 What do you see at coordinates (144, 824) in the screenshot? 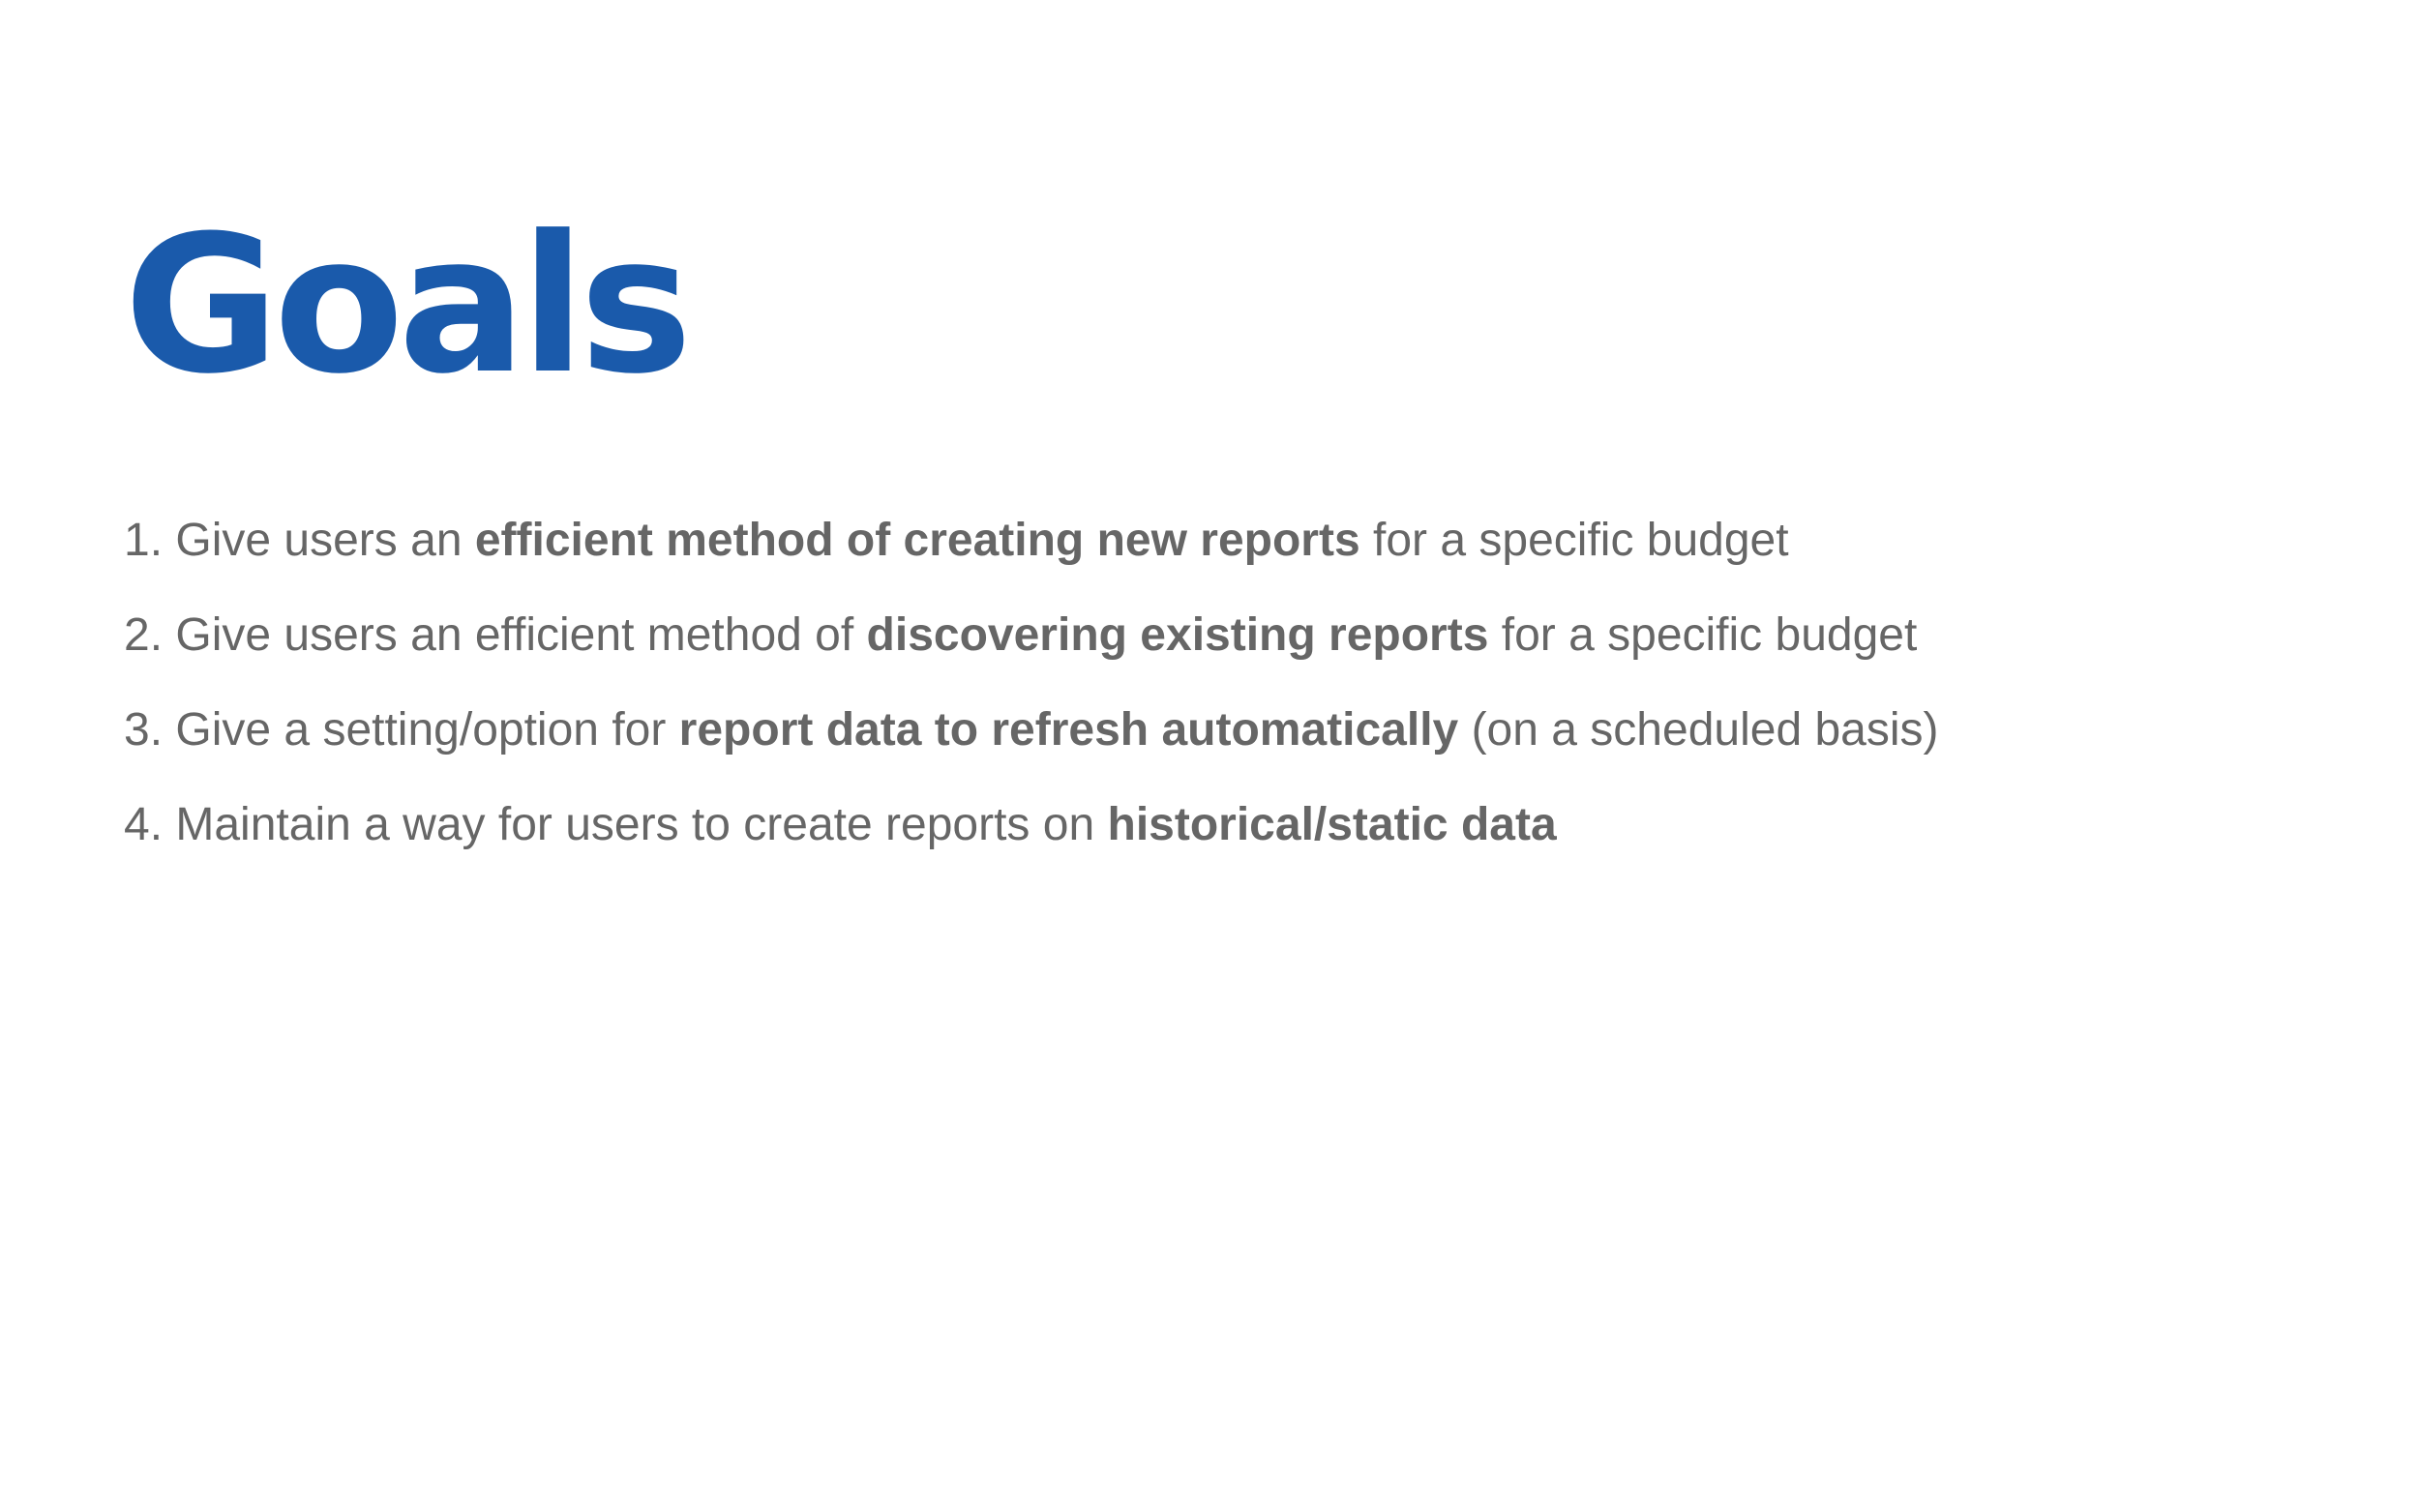
I see `goal-number: 4.` at bounding box center [144, 824].